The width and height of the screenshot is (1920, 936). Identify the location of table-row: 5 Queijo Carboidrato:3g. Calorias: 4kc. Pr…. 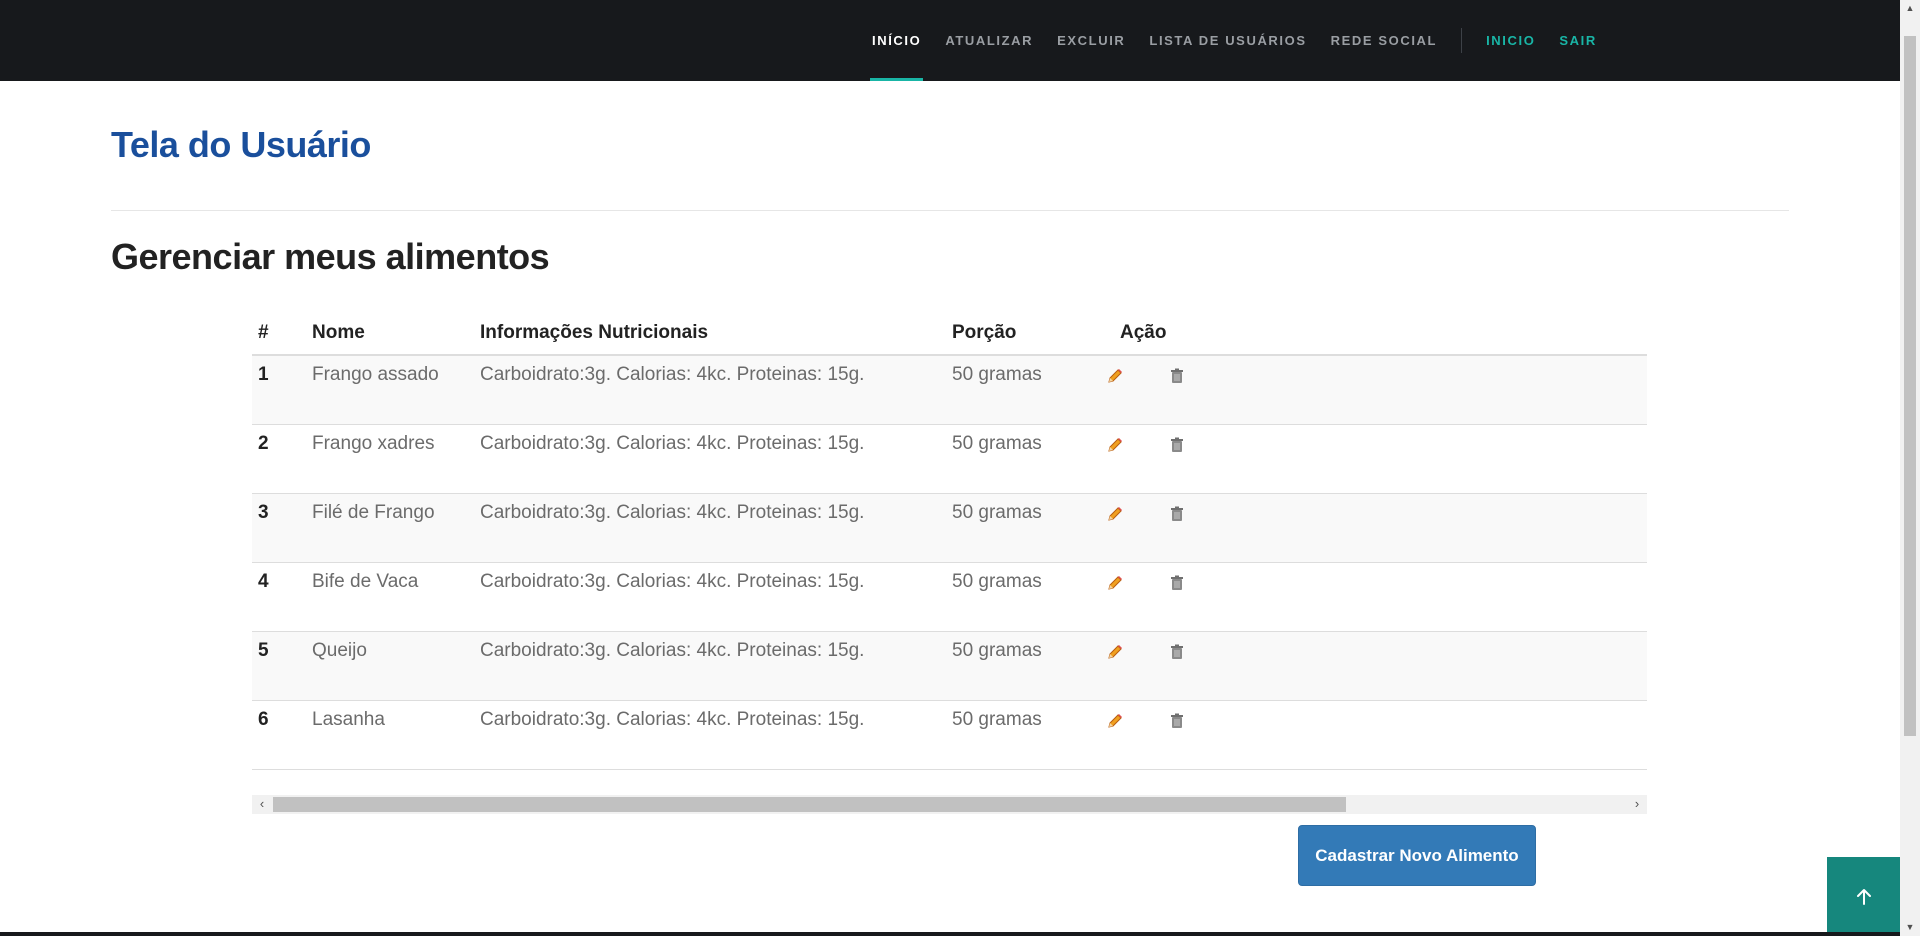
(949, 666).